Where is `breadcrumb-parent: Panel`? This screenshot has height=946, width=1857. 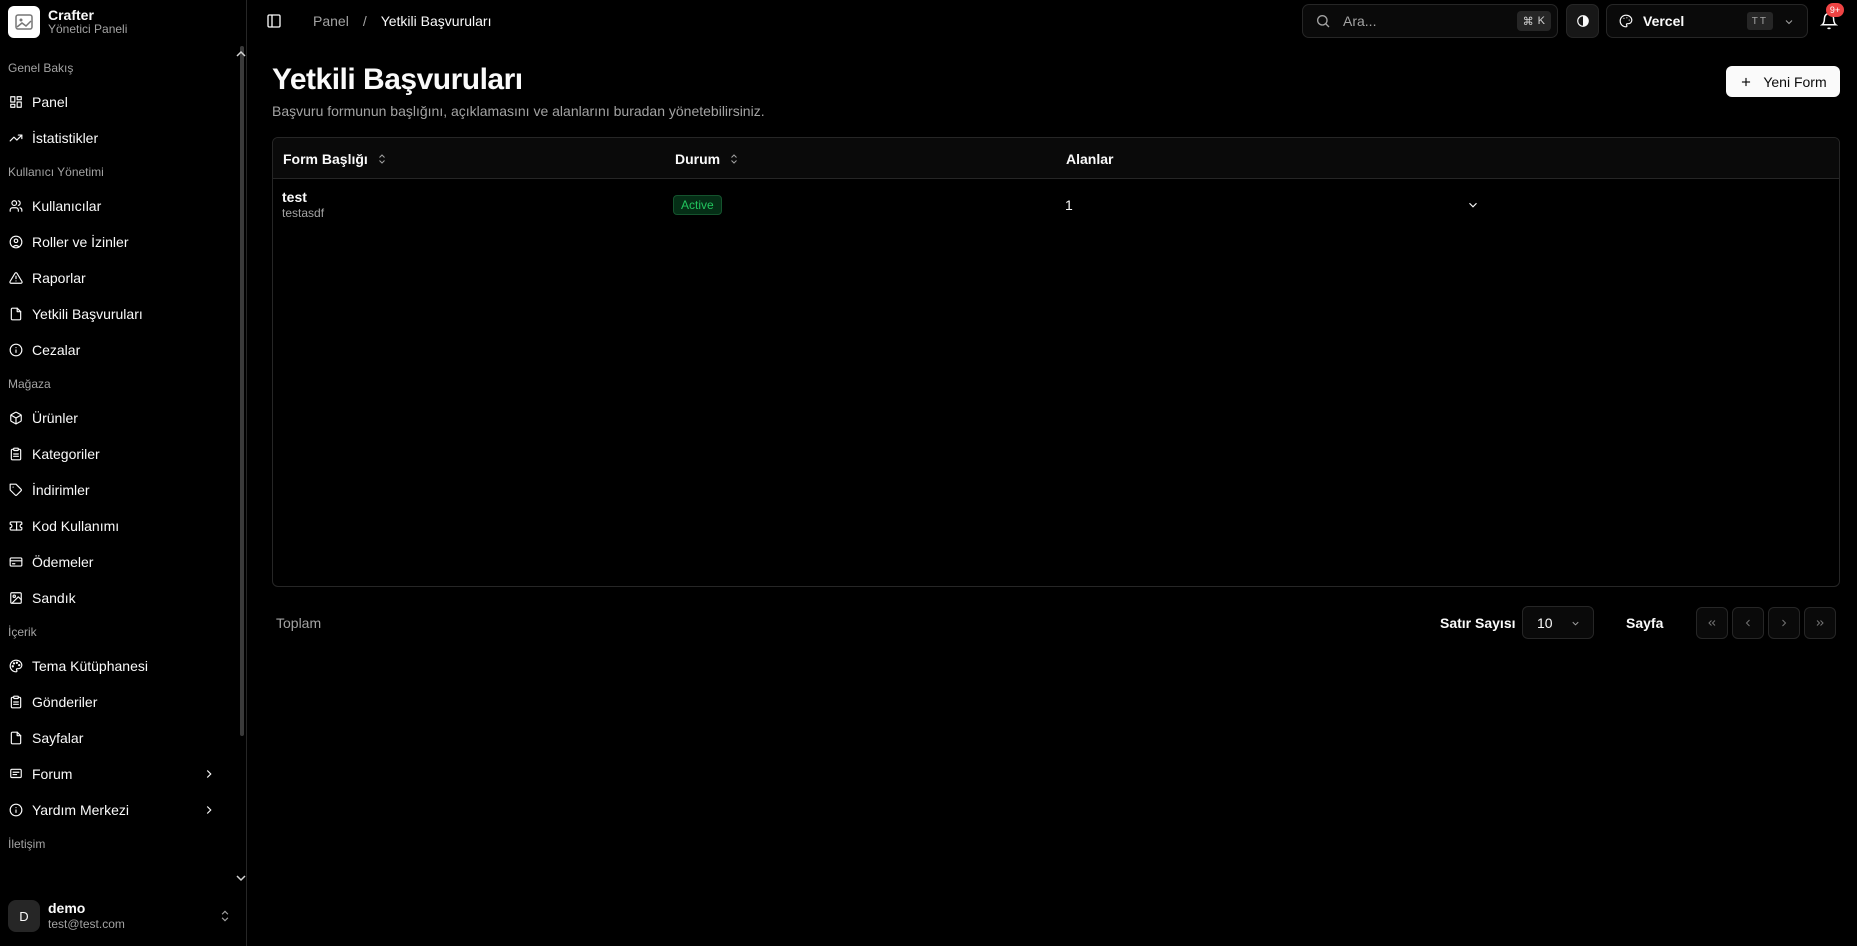
breadcrumb-parent: Panel is located at coordinates (331, 21).